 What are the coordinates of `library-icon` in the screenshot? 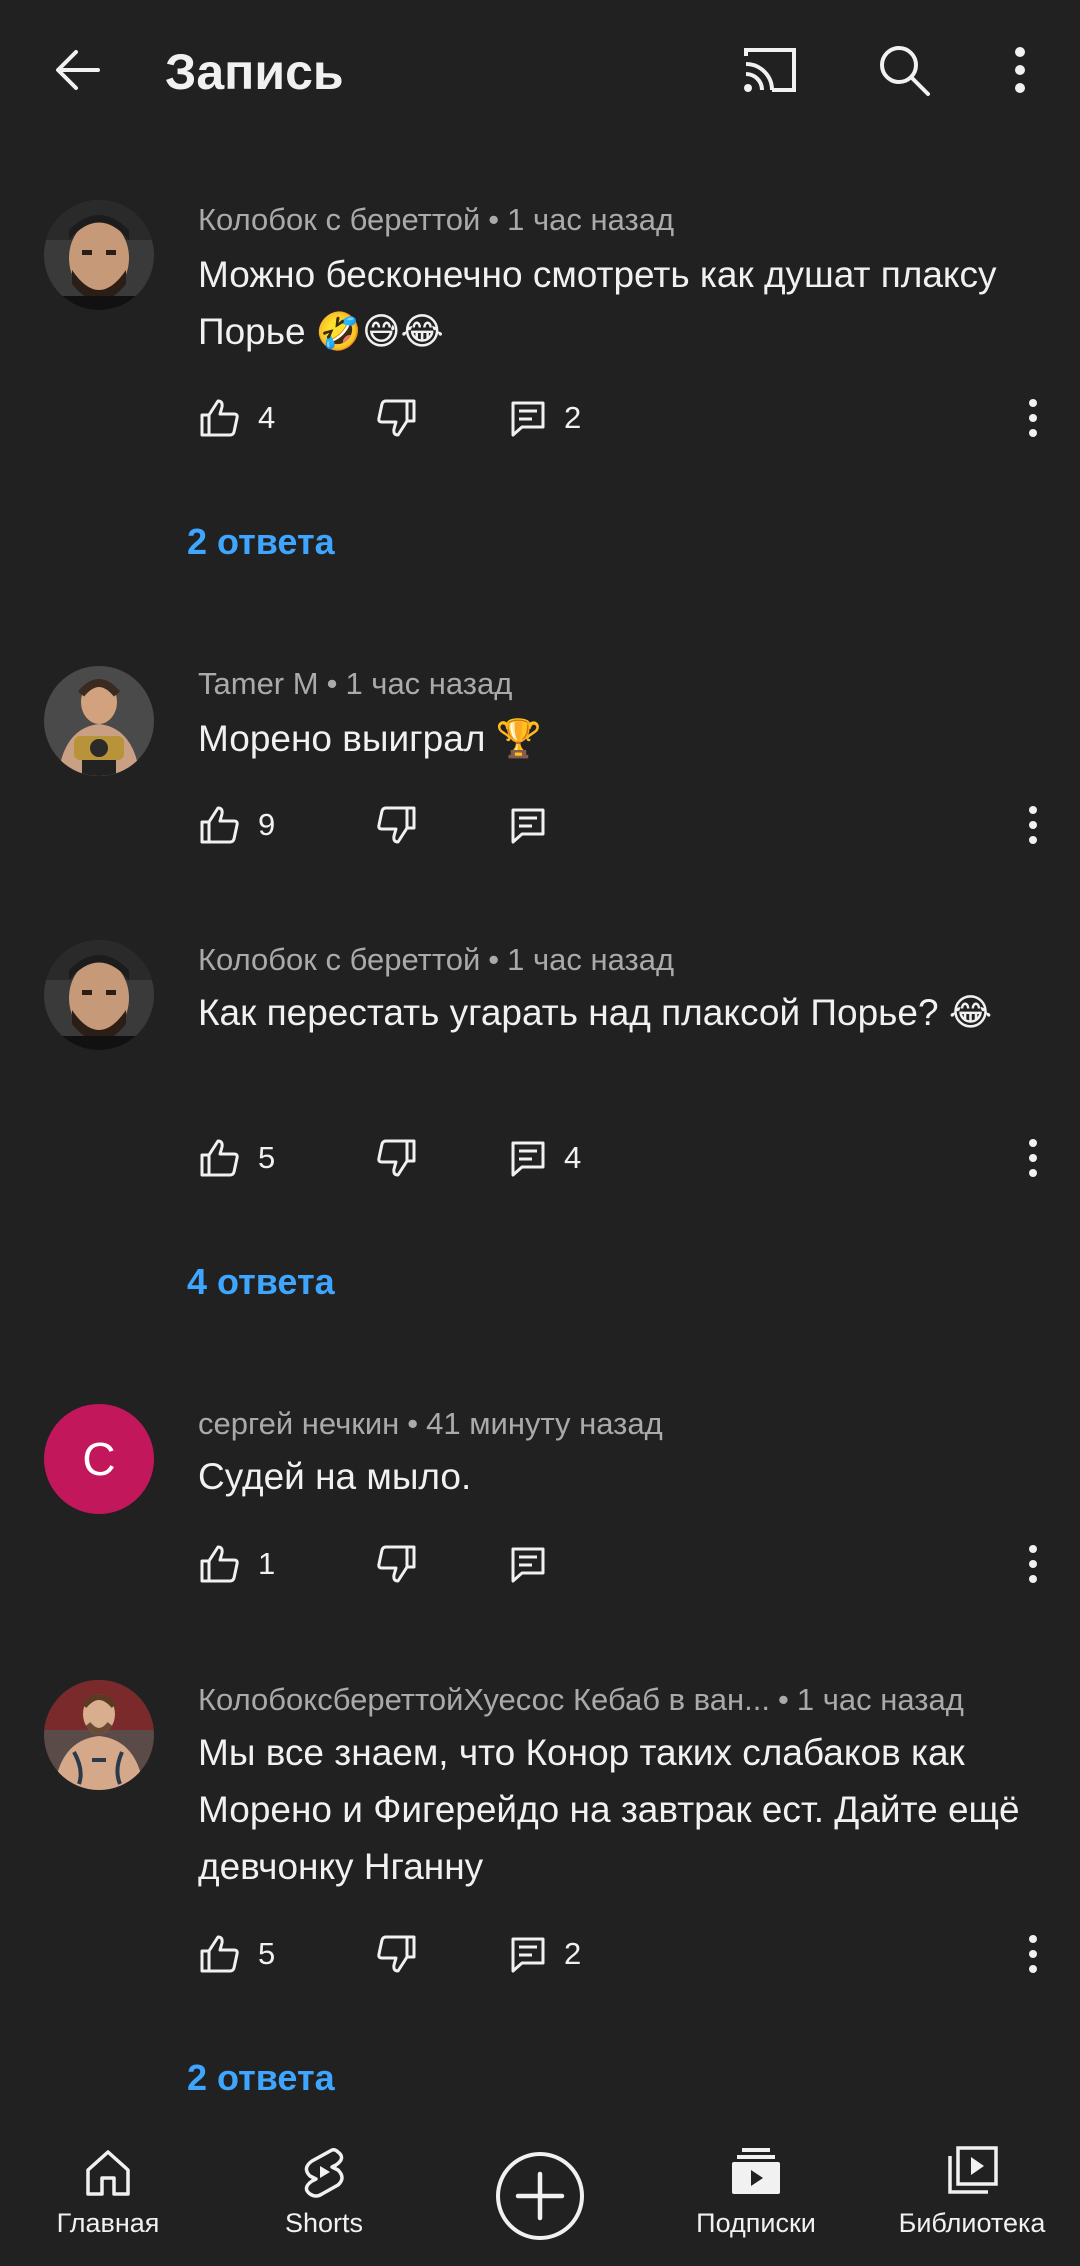 It's located at (973, 2170).